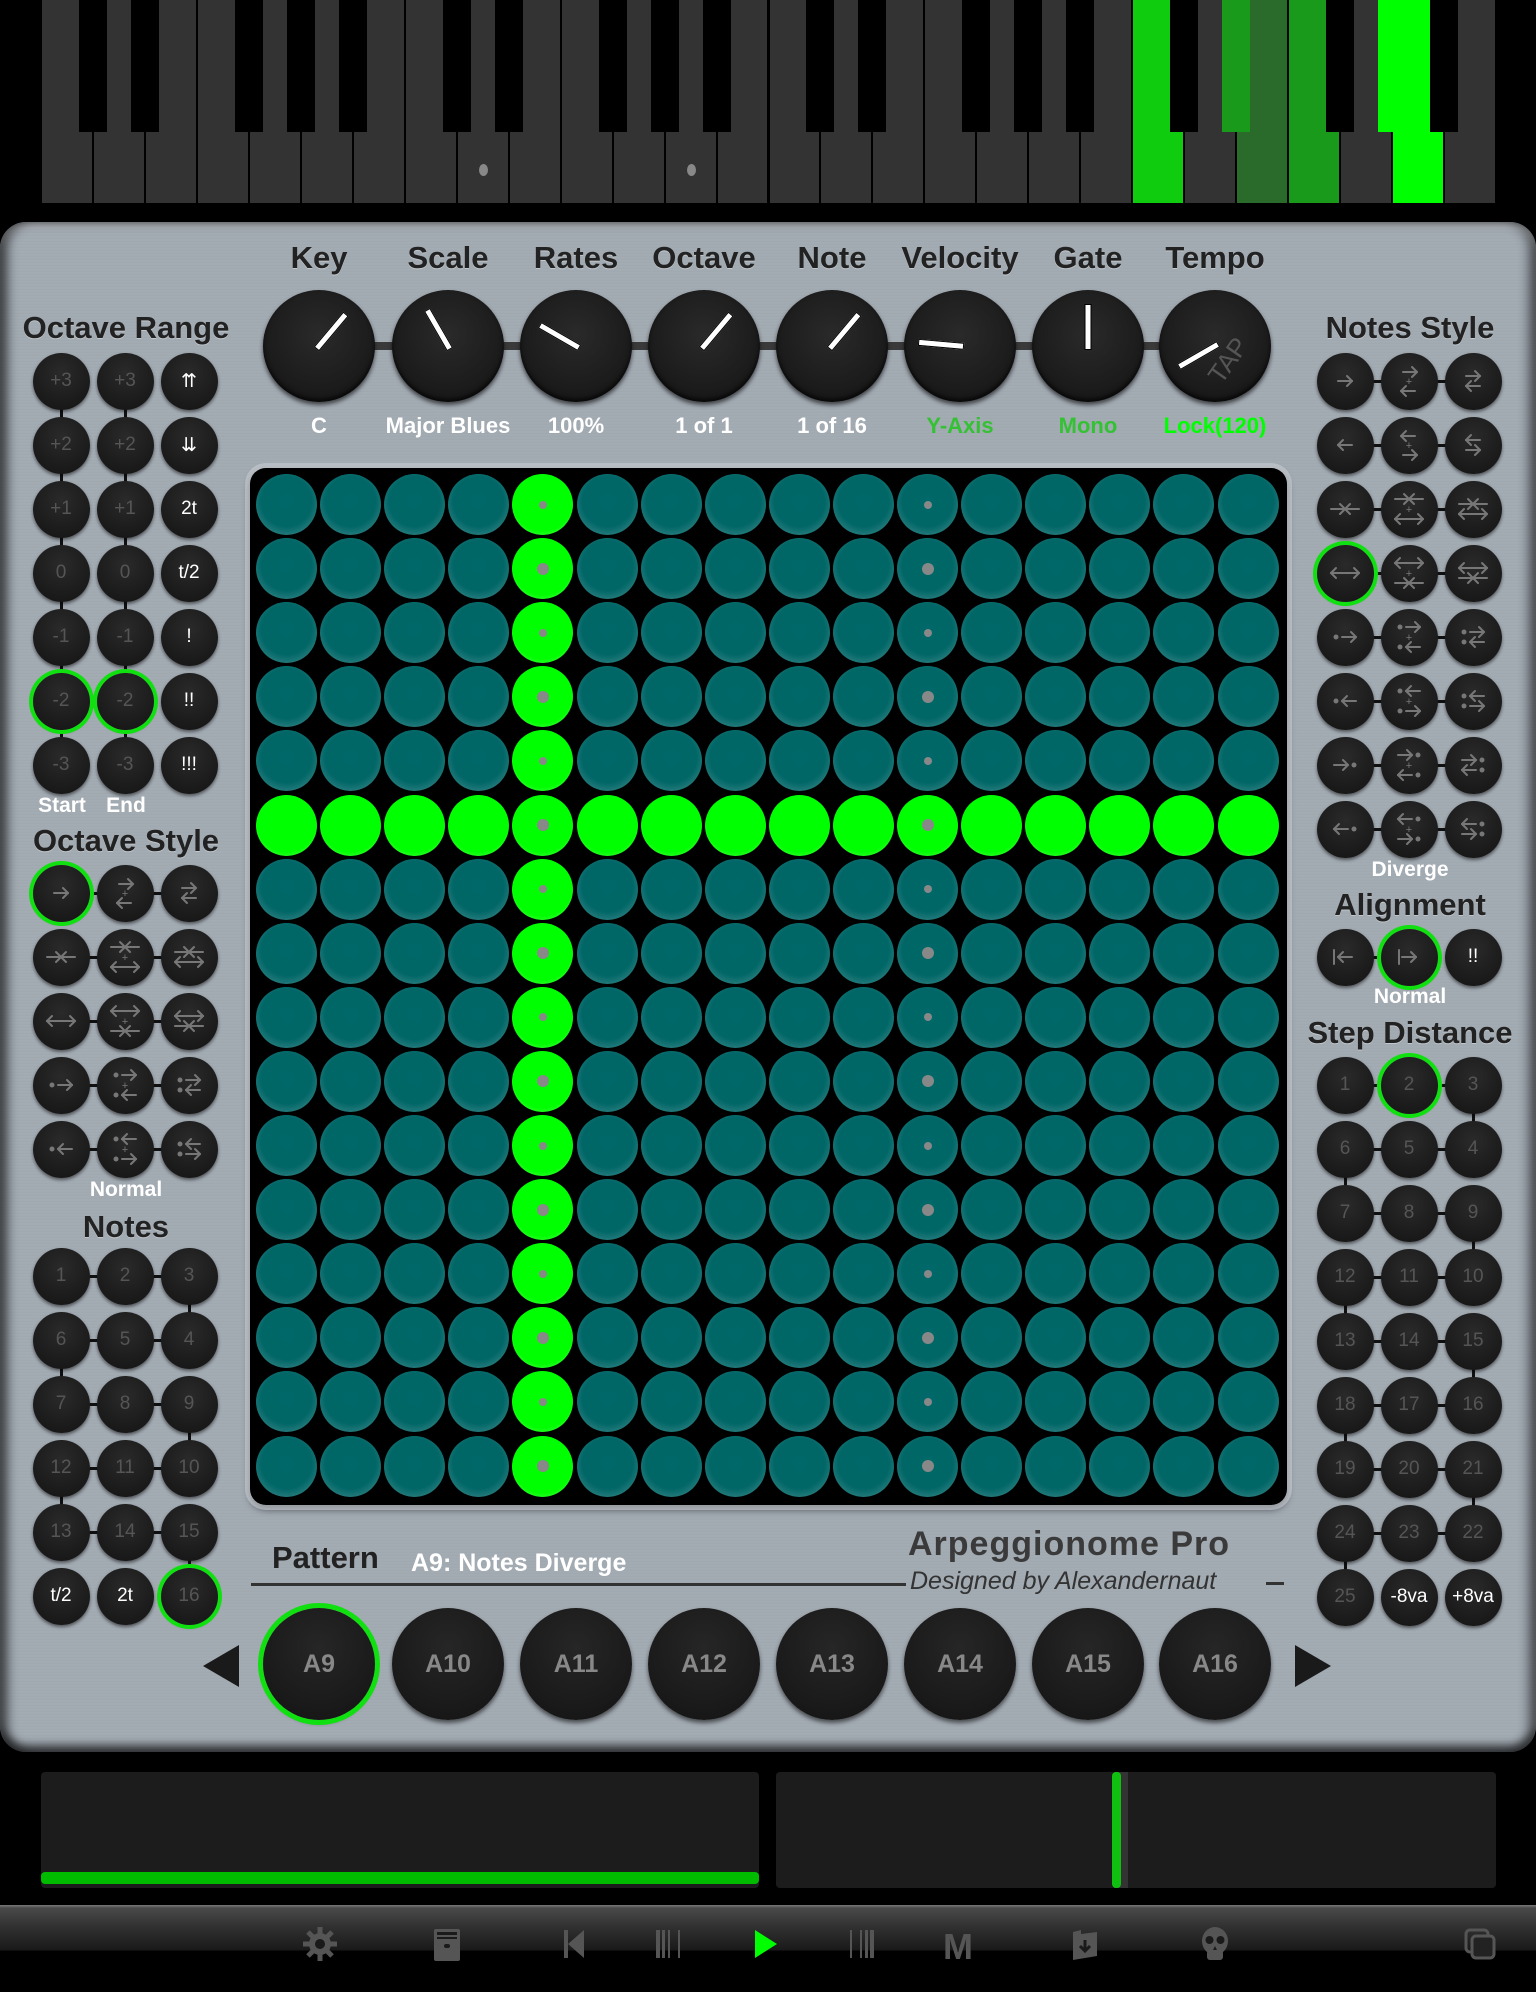 This screenshot has height=1992, width=1536. Describe the element at coordinates (1409, 1085) in the screenshot. I see `step-distance-button-2: 2` at that location.